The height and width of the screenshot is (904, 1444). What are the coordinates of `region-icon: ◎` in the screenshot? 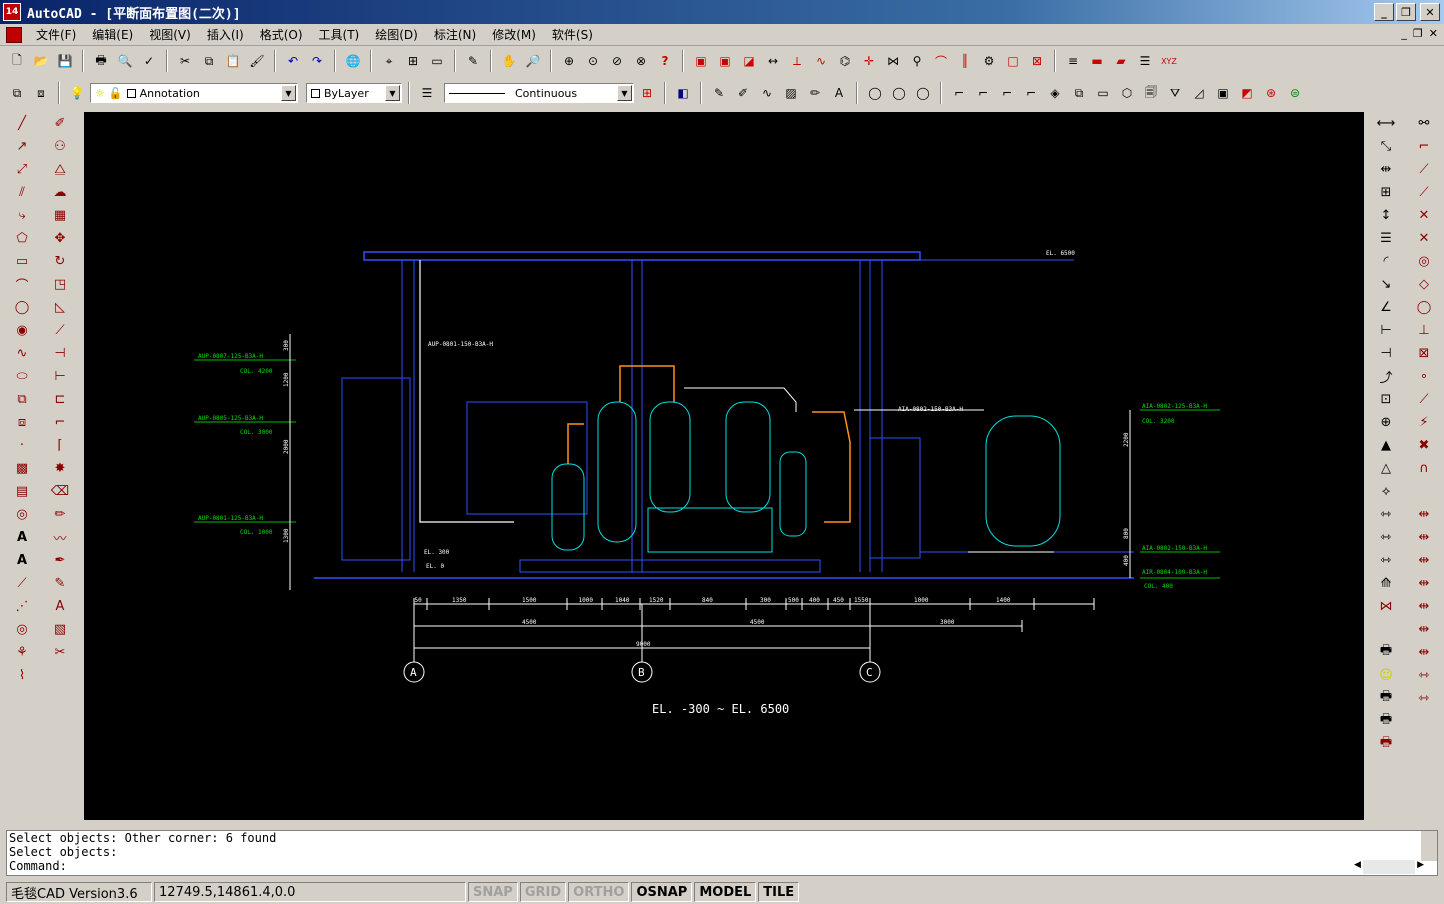 It's located at (22, 514).